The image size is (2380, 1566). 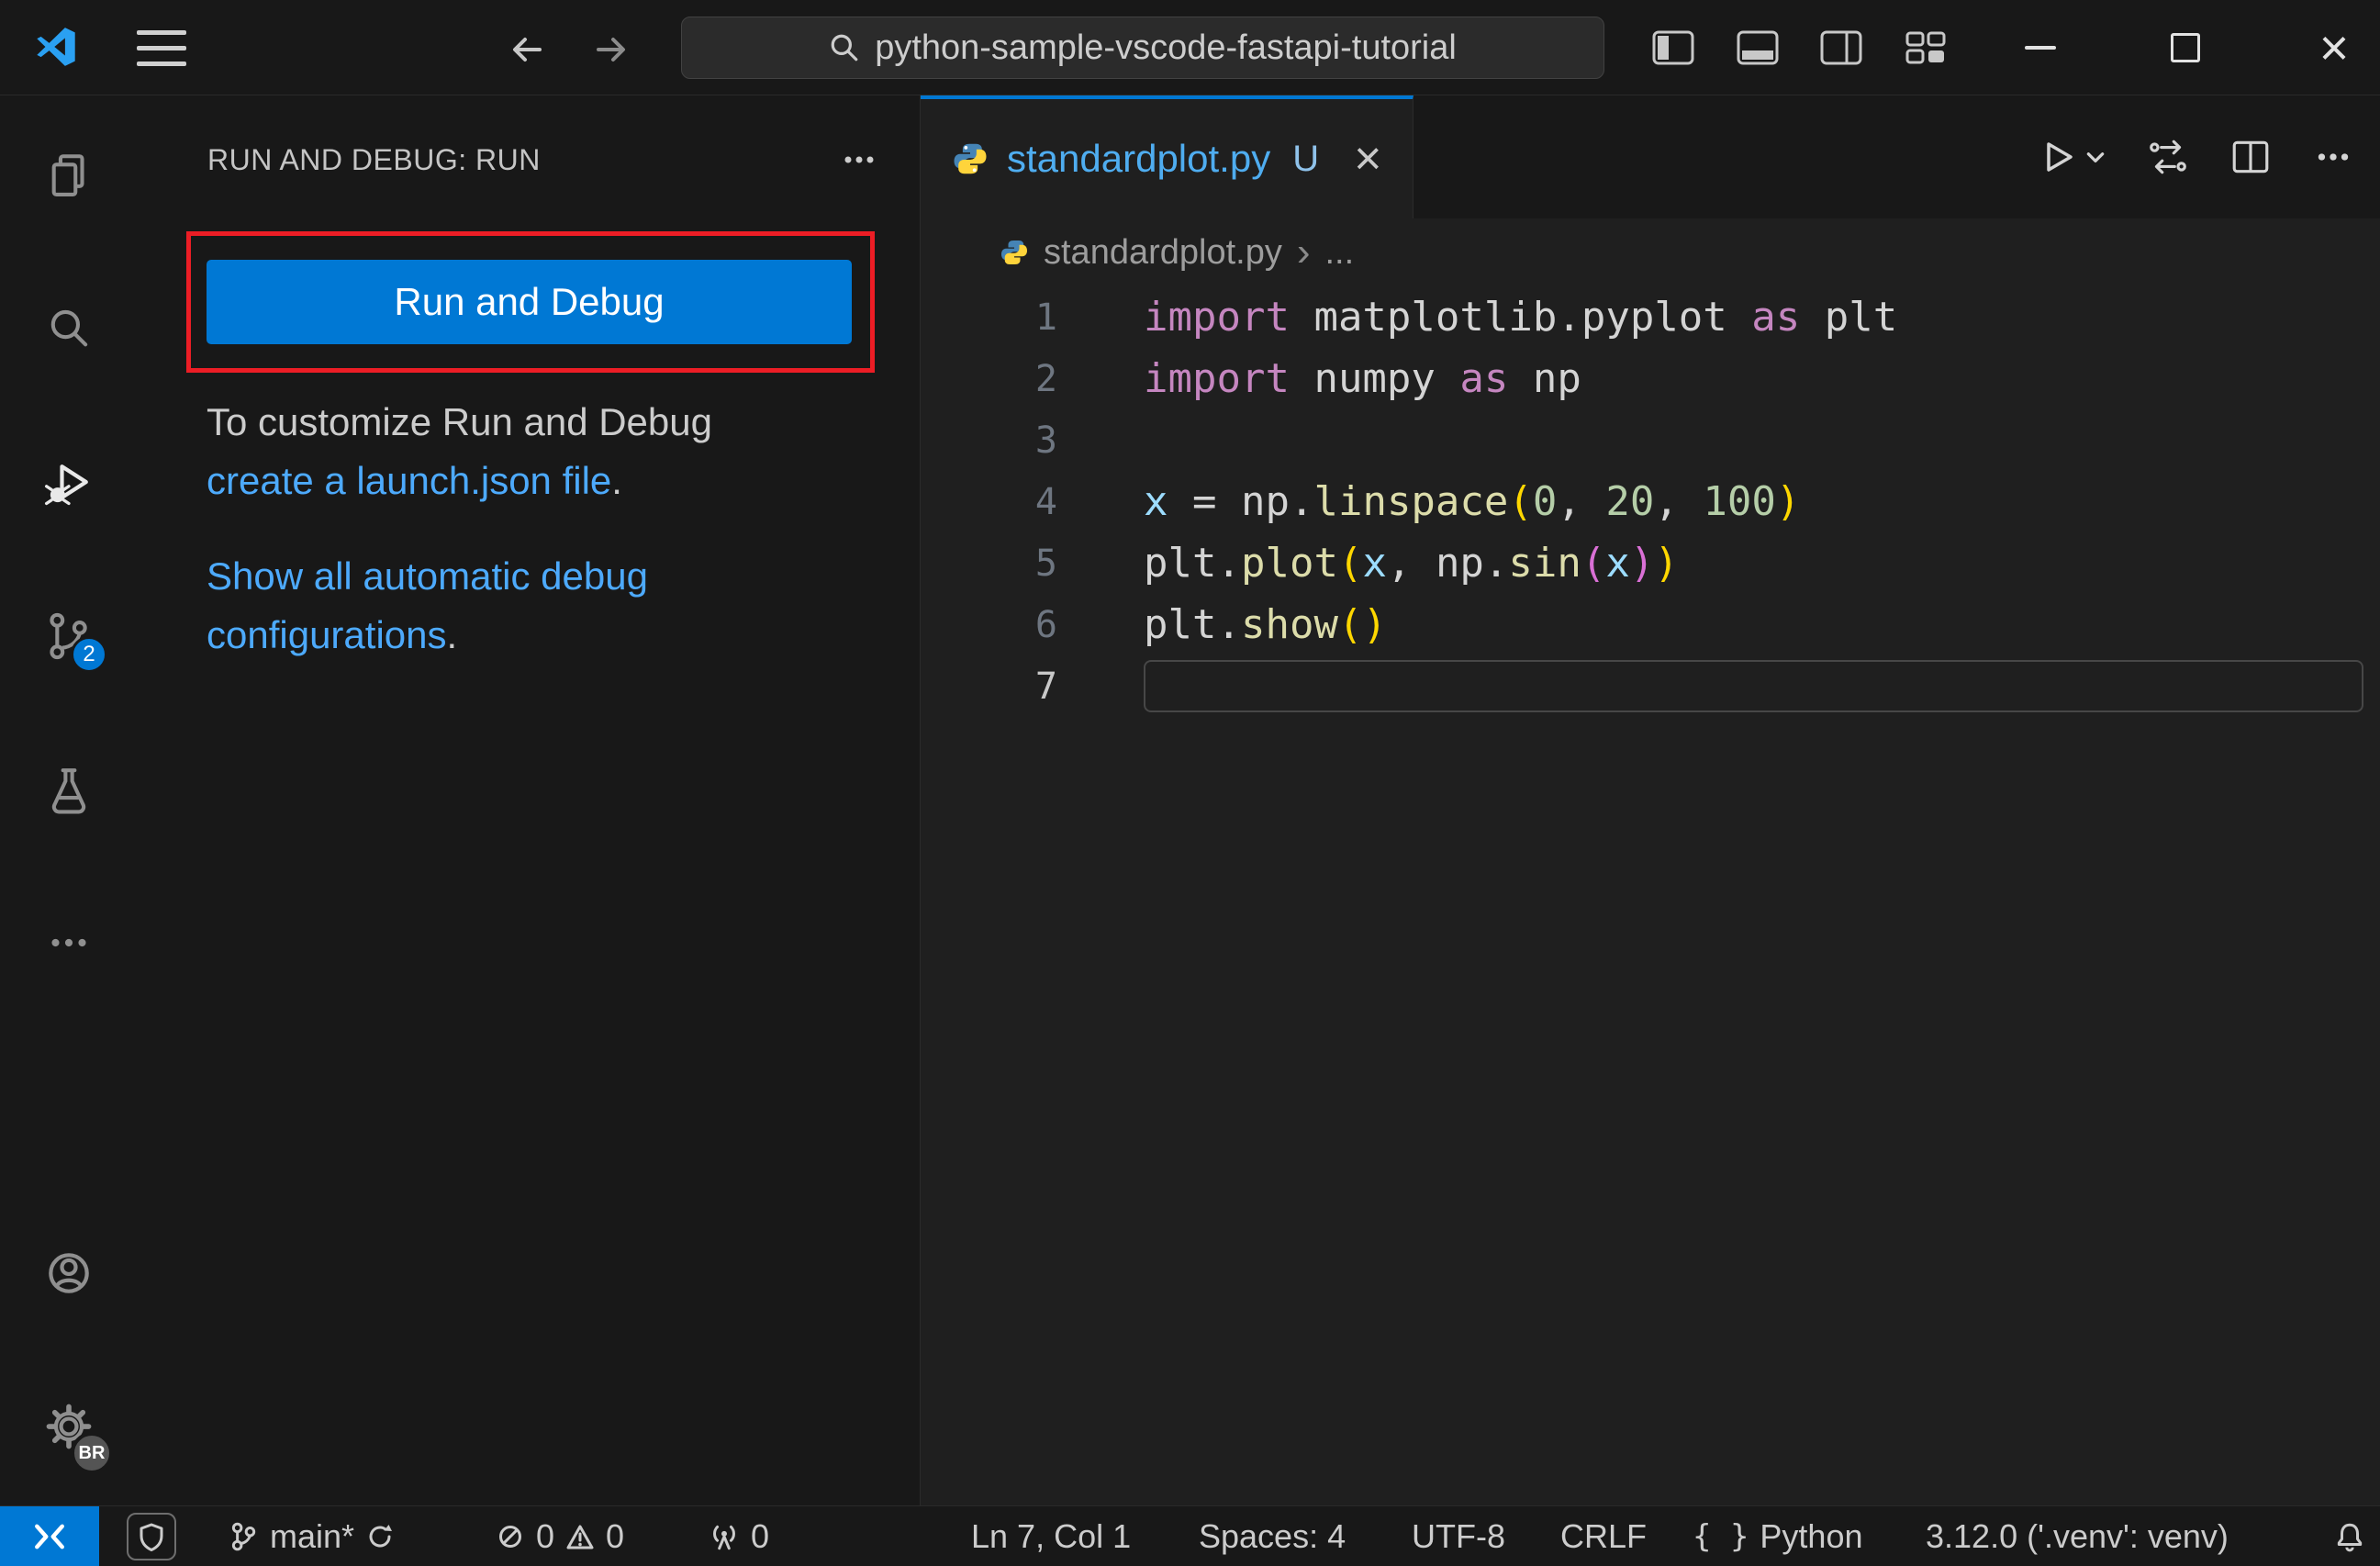 What do you see at coordinates (66, 485) in the screenshot?
I see `debug-icon` at bounding box center [66, 485].